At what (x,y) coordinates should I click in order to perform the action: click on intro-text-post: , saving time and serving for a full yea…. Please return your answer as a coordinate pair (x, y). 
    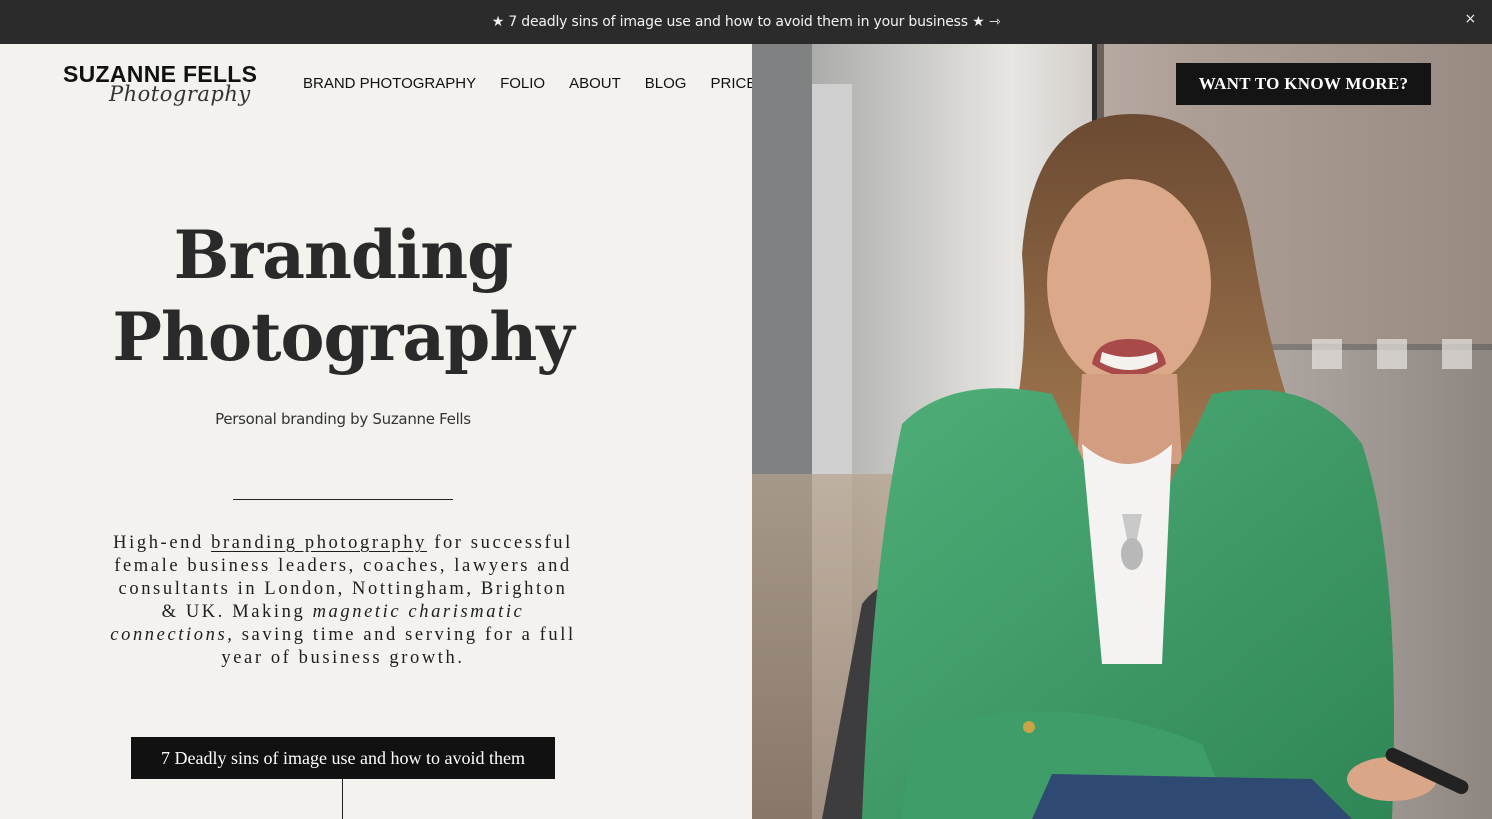
    Looking at the image, I should click on (398, 646).